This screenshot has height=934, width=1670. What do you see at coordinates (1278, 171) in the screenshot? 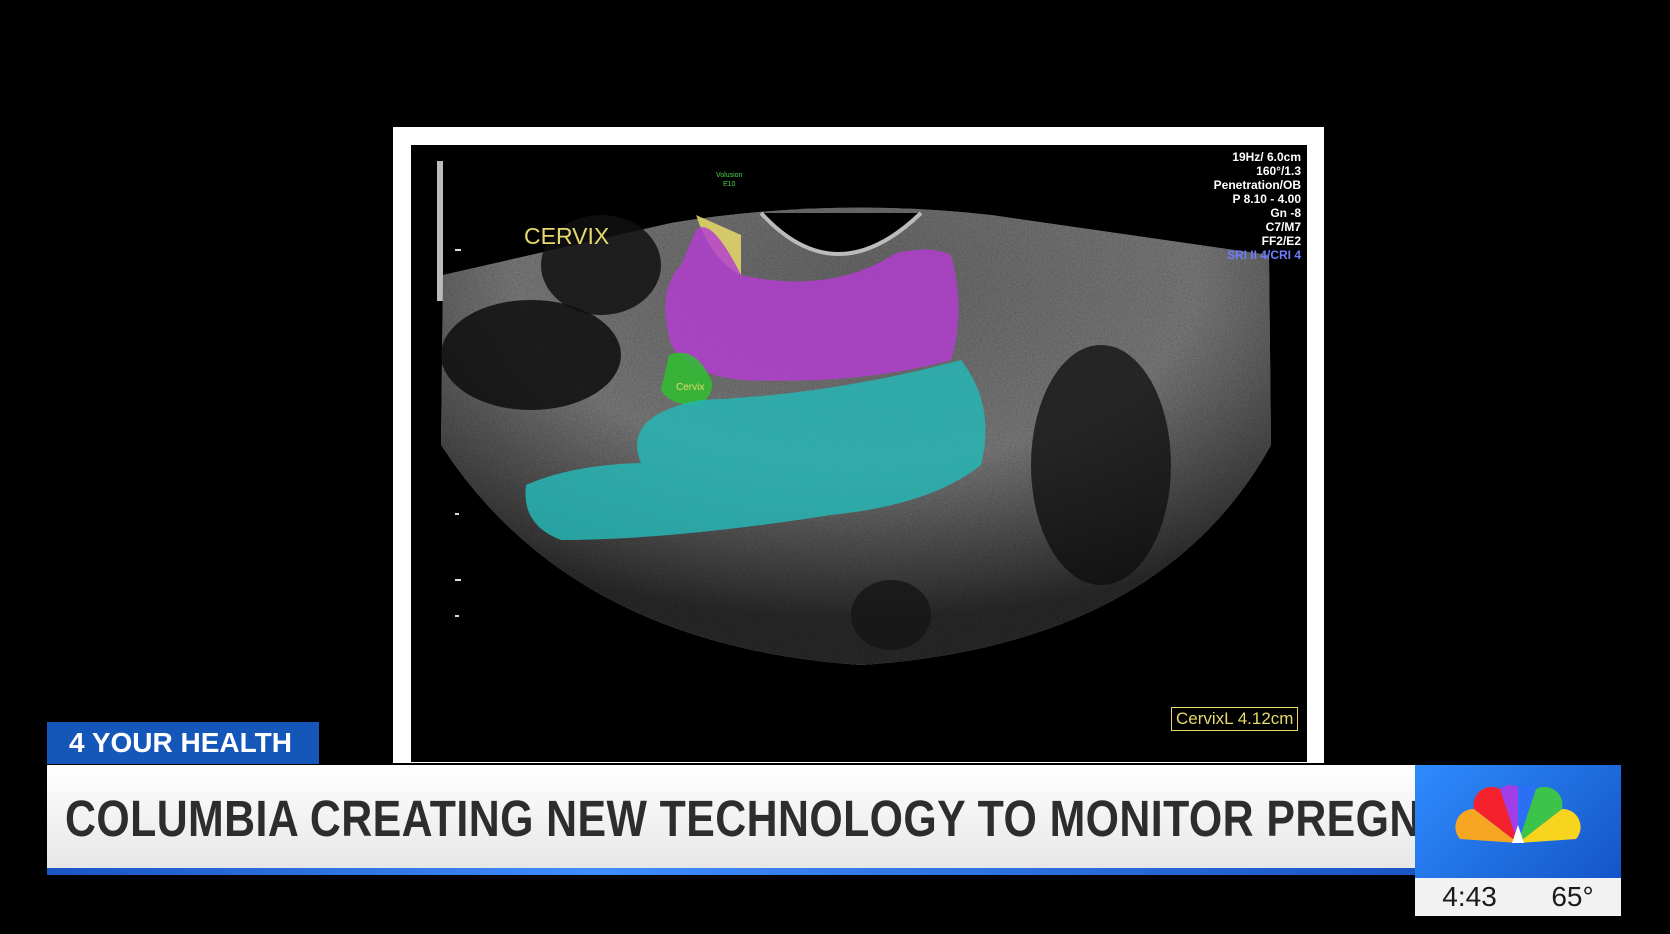
I see `param-line: 160°/1.3` at bounding box center [1278, 171].